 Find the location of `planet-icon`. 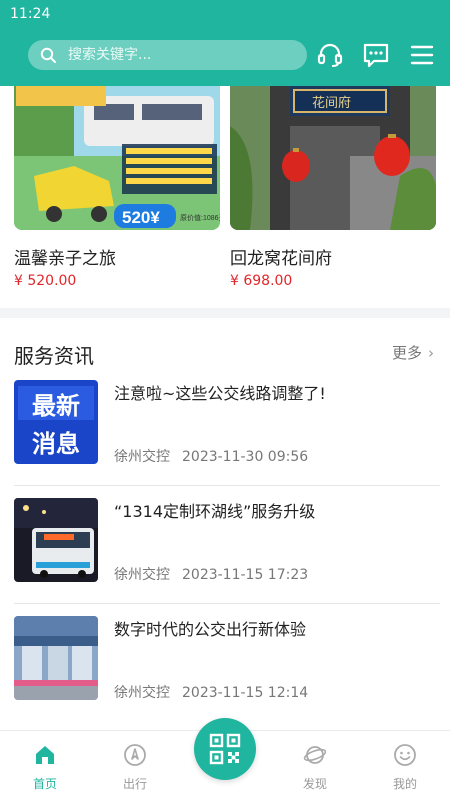

planet-icon is located at coordinates (315, 755).